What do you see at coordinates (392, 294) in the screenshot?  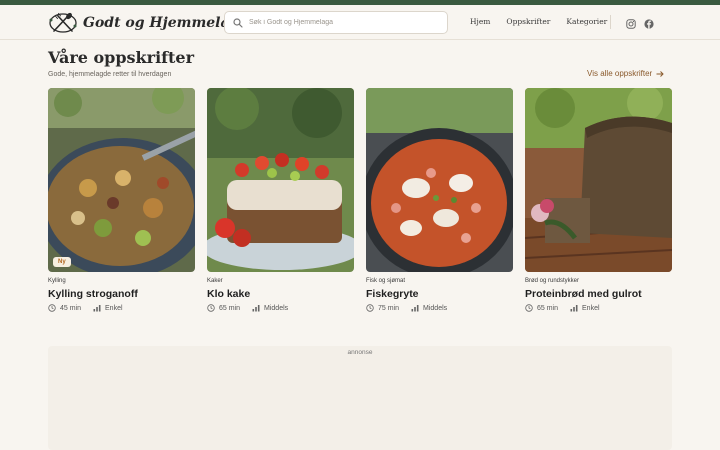 I see `recipe-title: Fiskegryte` at bounding box center [392, 294].